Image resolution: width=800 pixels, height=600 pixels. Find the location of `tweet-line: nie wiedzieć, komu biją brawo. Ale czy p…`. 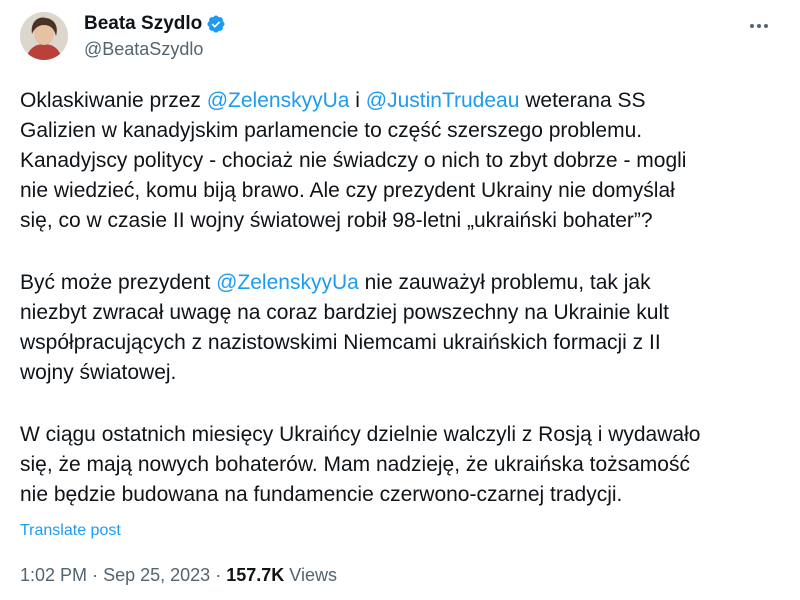

tweet-line: nie wiedzieć, komu biją brawo. Ale czy p… is located at coordinates (400, 191).